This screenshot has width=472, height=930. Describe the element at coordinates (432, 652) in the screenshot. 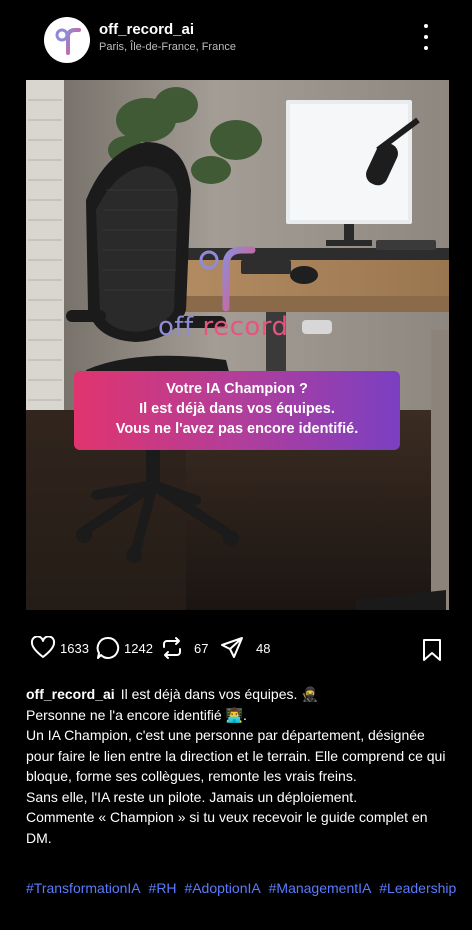

I see `bookmark-icon` at that location.